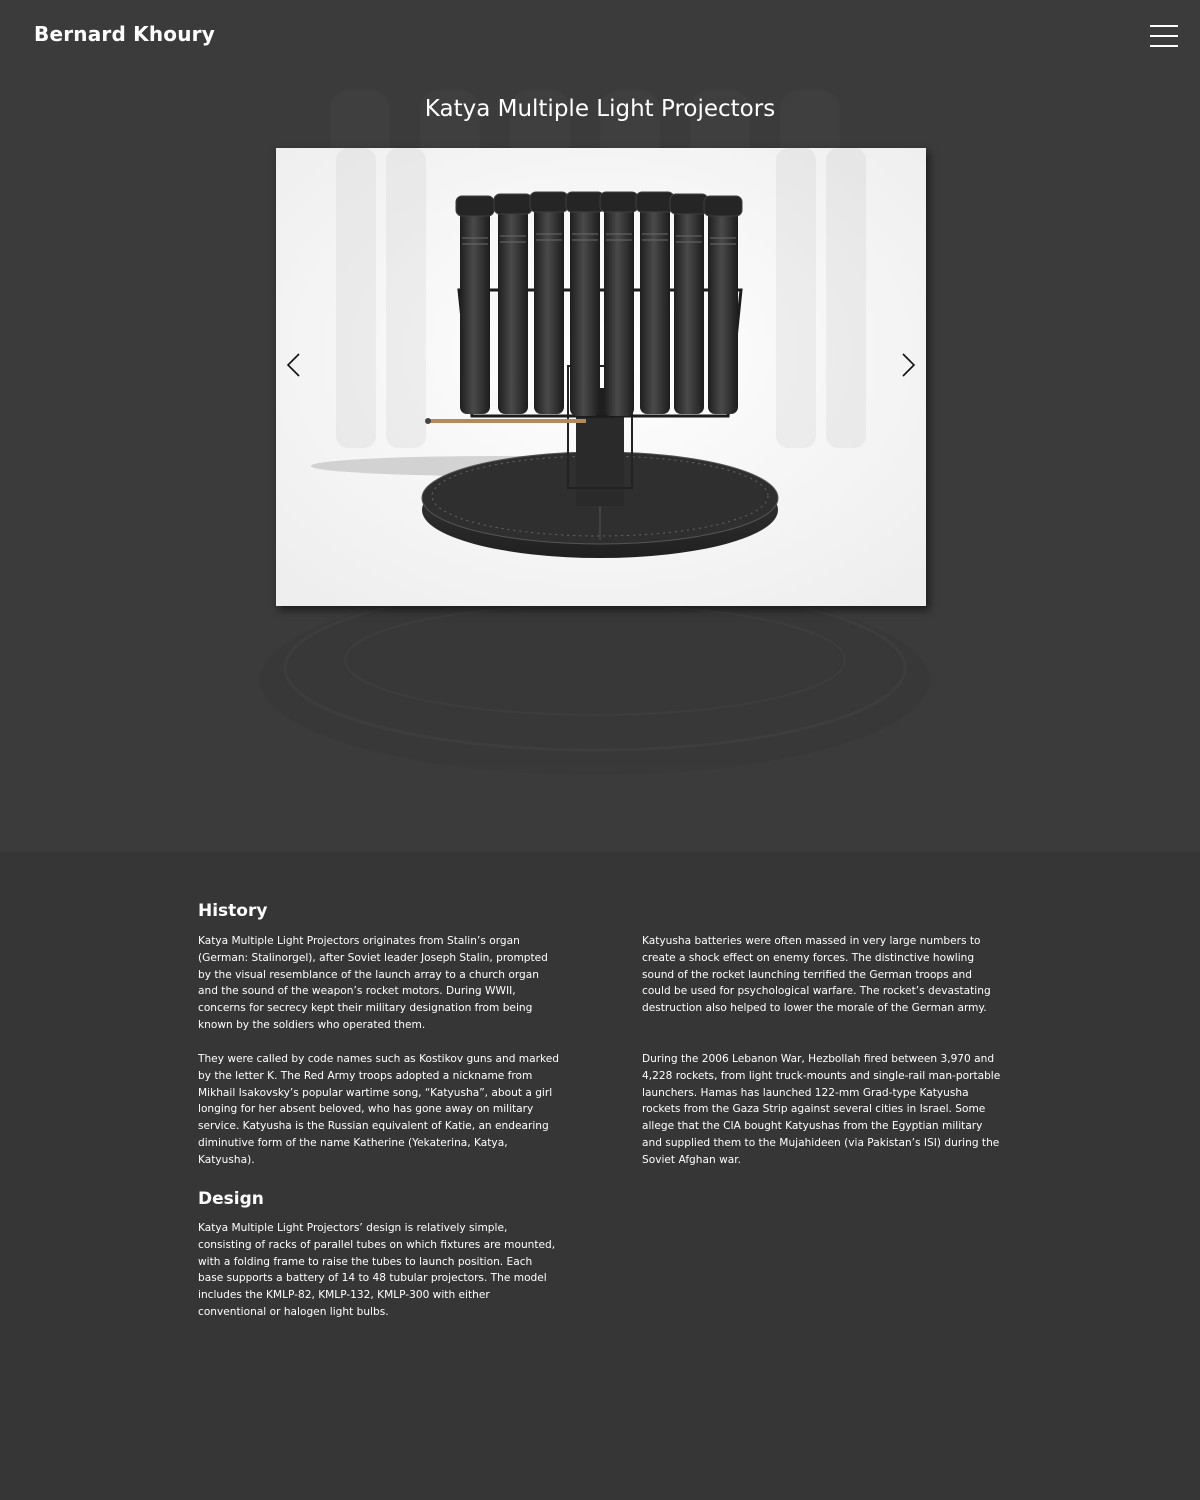 Image resolution: width=1200 pixels, height=1500 pixels. I want to click on site-logo: Bernard Khoury, so click(124, 34).